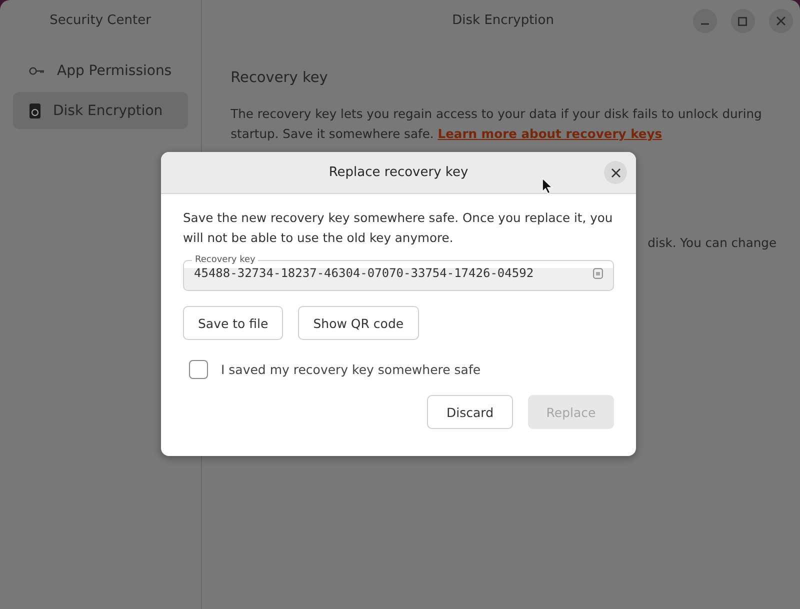  Describe the element at coordinates (351, 369) in the screenshot. I see `checkbox-label: I saved my recovery key somewhere safe` at that location.